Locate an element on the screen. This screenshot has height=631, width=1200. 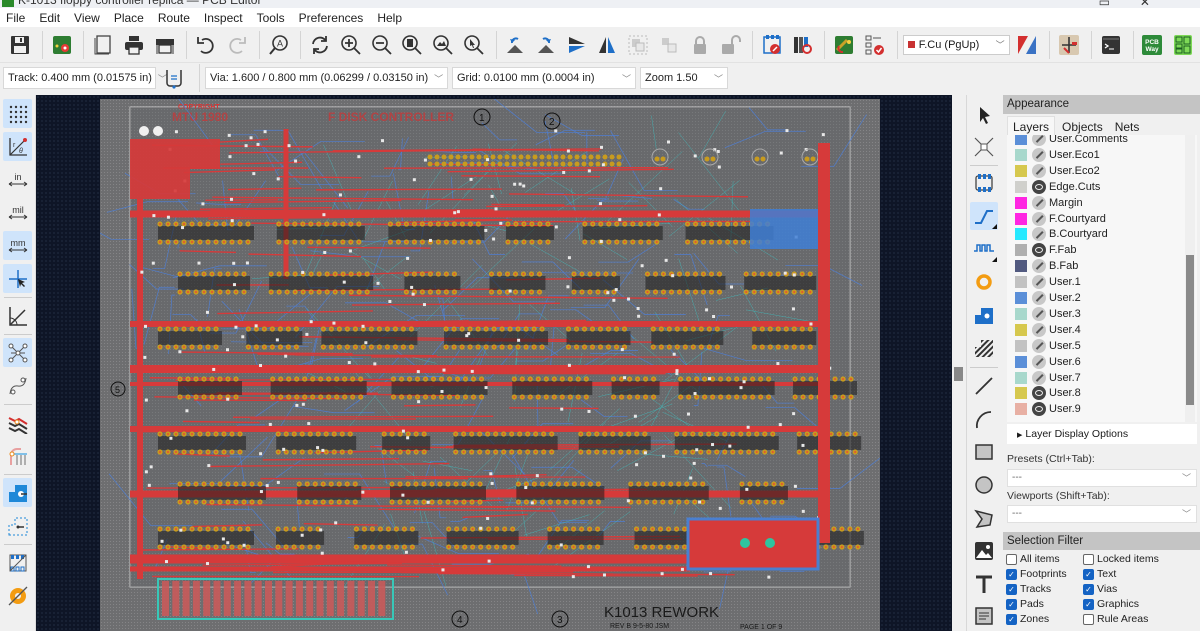
zoom-select: Zoom 1.50 ﹀ is located at coordinates (684, 78).